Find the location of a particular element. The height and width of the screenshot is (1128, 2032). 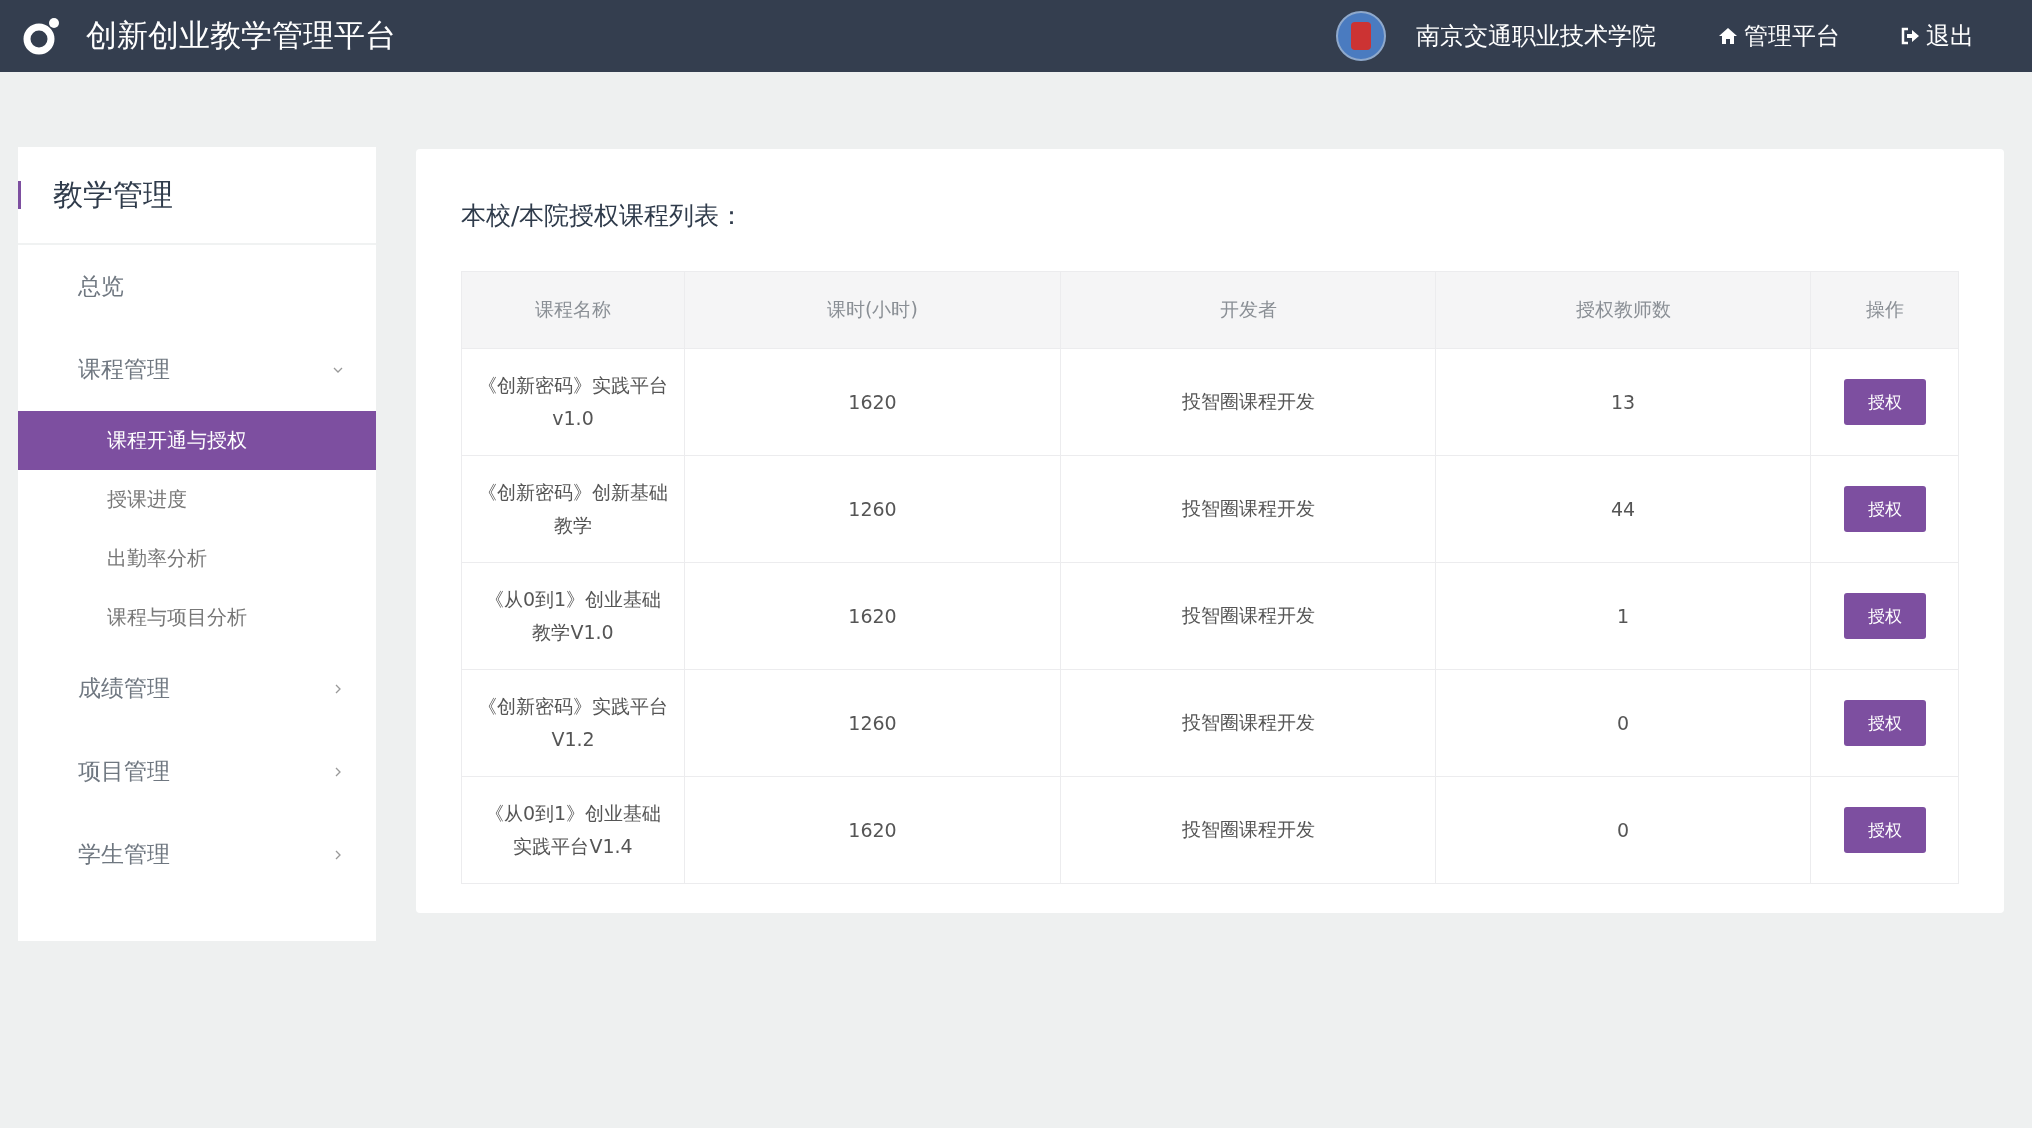

column-header: 授权教师数 is located at coordinates (1623, 310).